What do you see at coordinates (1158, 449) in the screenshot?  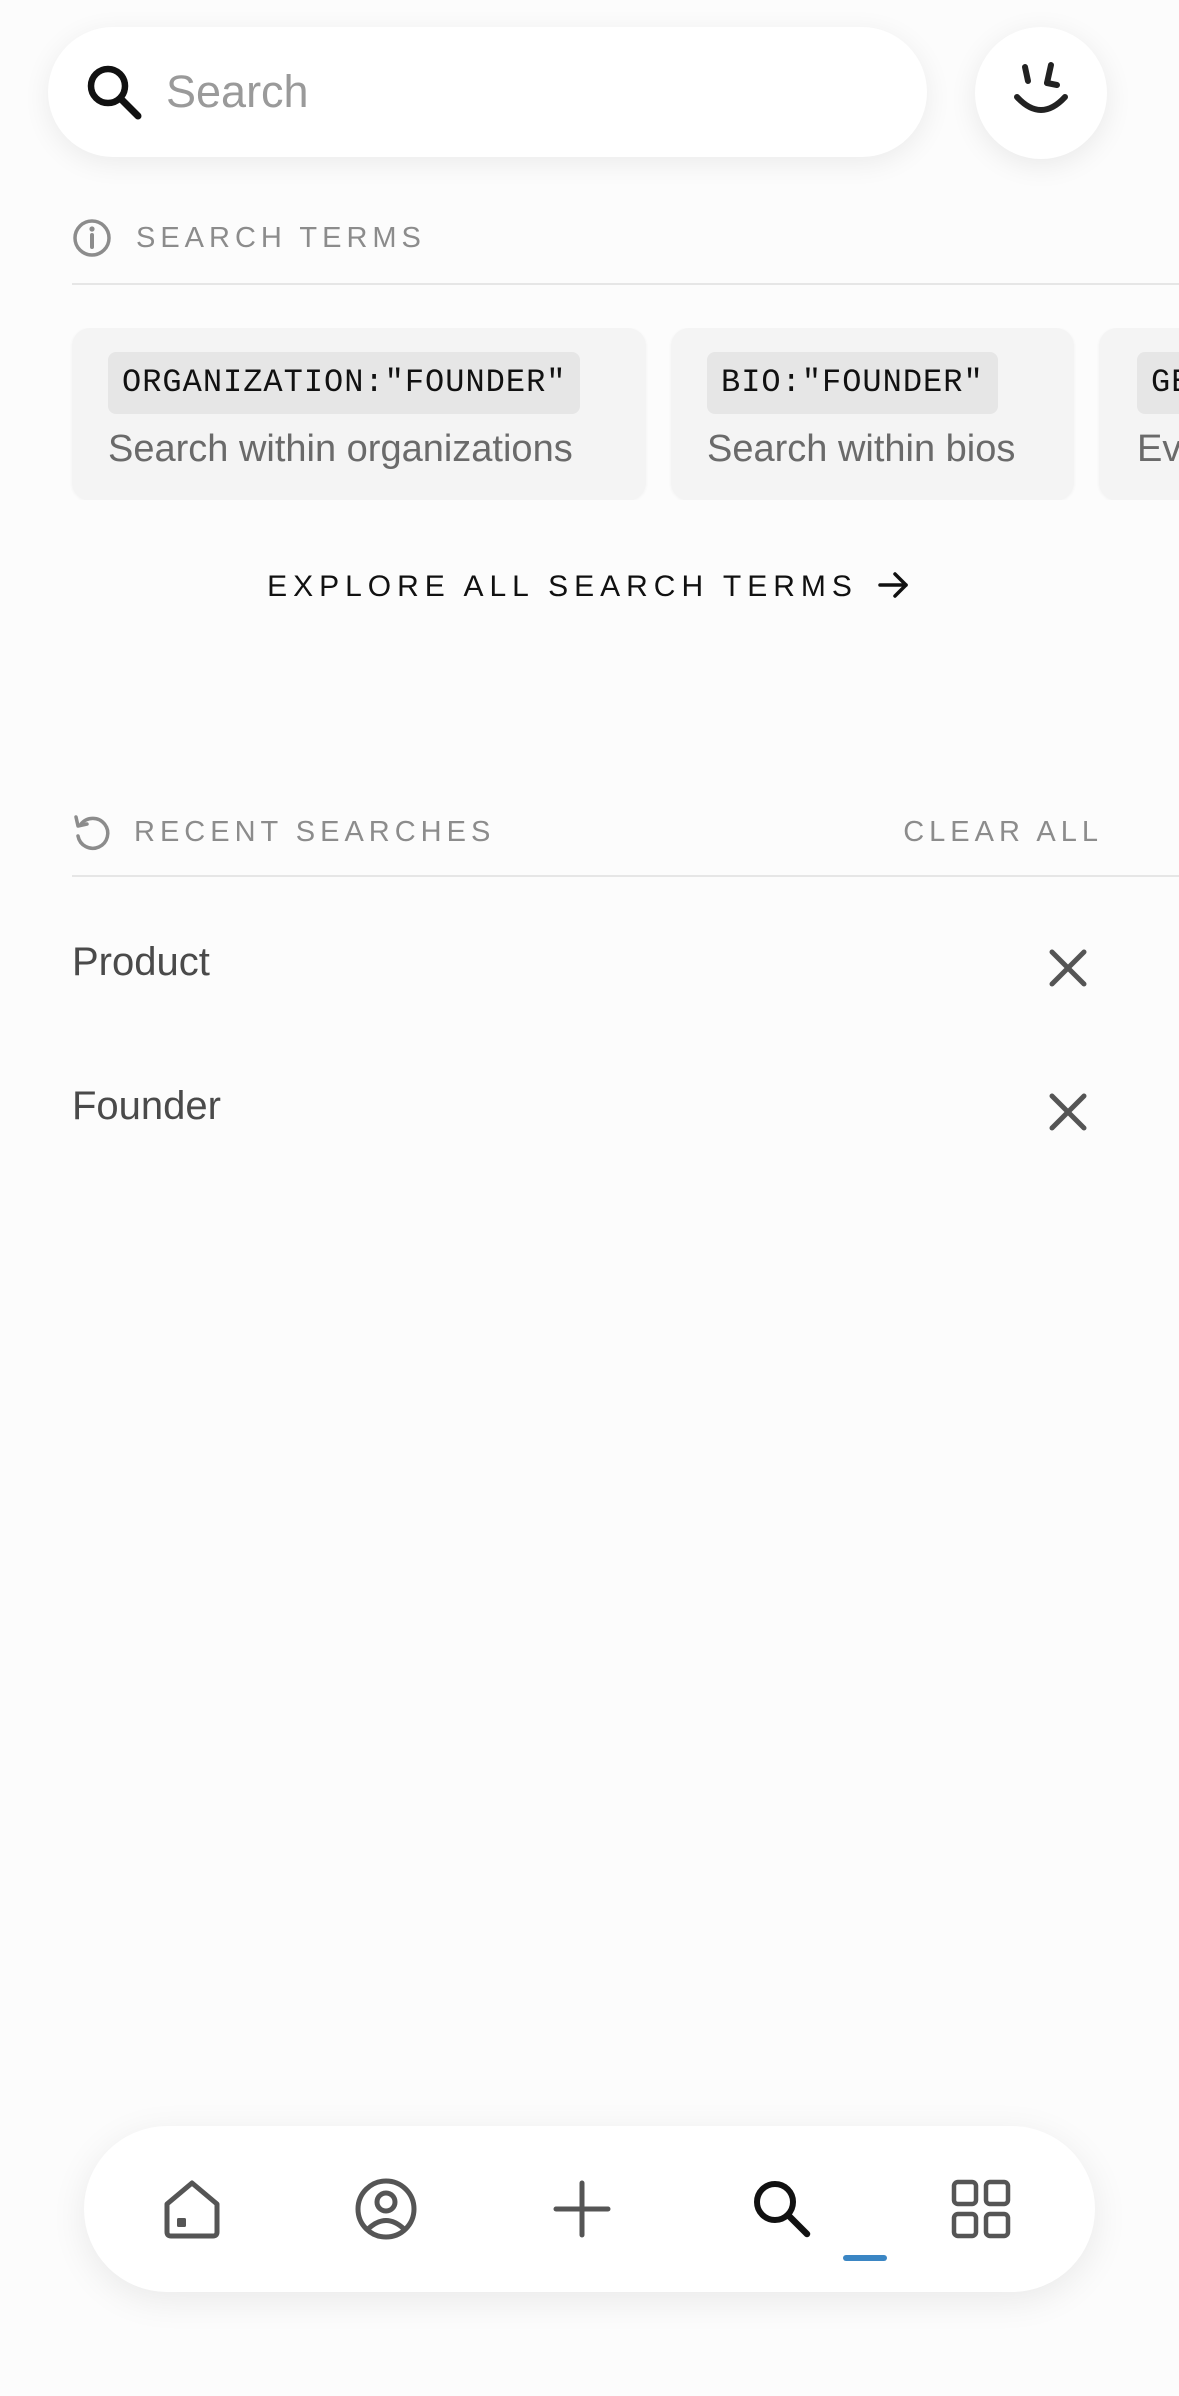 I see `search-term-description: Ev` at bounding box center [1158, 449].